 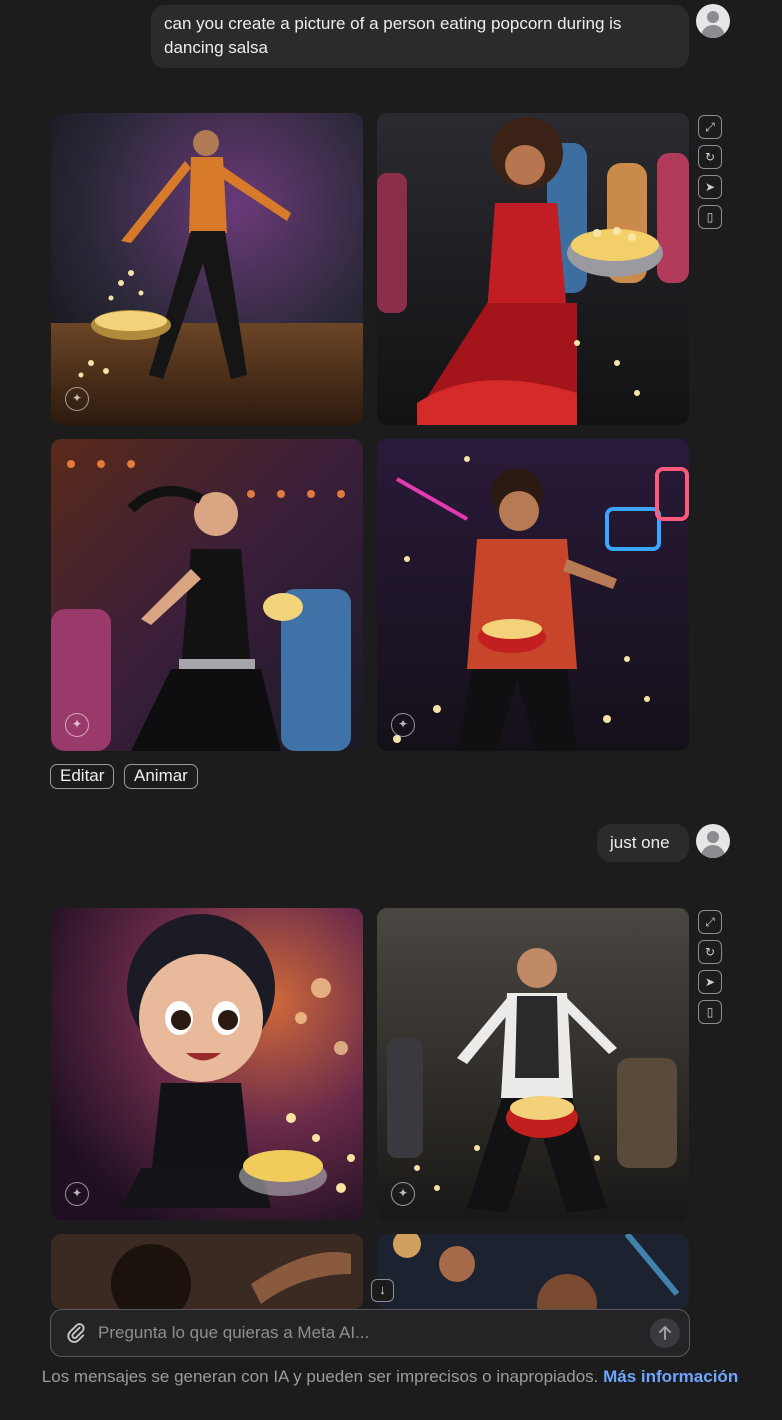 What do you see at coordinates (82, 776) in the screenshot?
I see `edit-button: Editar` at bounding box center [82, 776].